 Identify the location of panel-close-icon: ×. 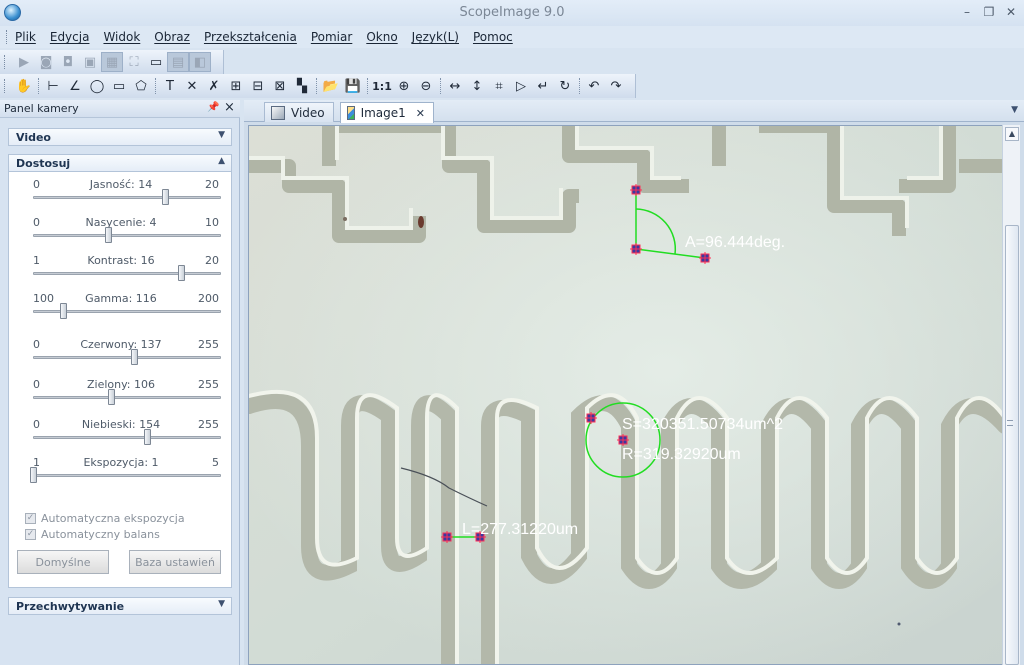
(229, 107).